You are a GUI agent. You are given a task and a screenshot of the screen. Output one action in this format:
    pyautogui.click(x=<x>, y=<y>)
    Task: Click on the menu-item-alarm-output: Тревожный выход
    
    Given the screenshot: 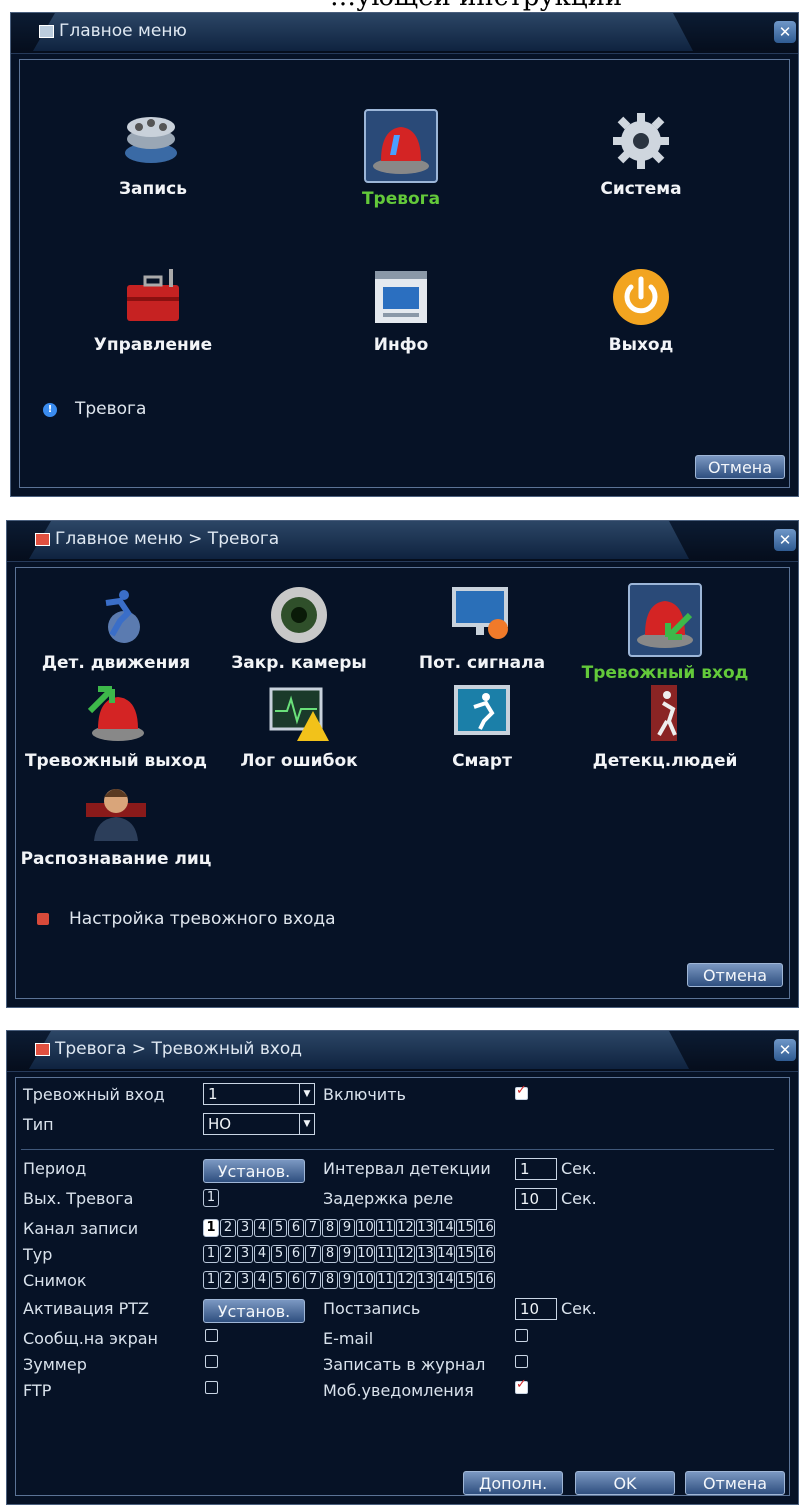 What is the action you would take?
    pyautogui.click(x=116, y=726)
    